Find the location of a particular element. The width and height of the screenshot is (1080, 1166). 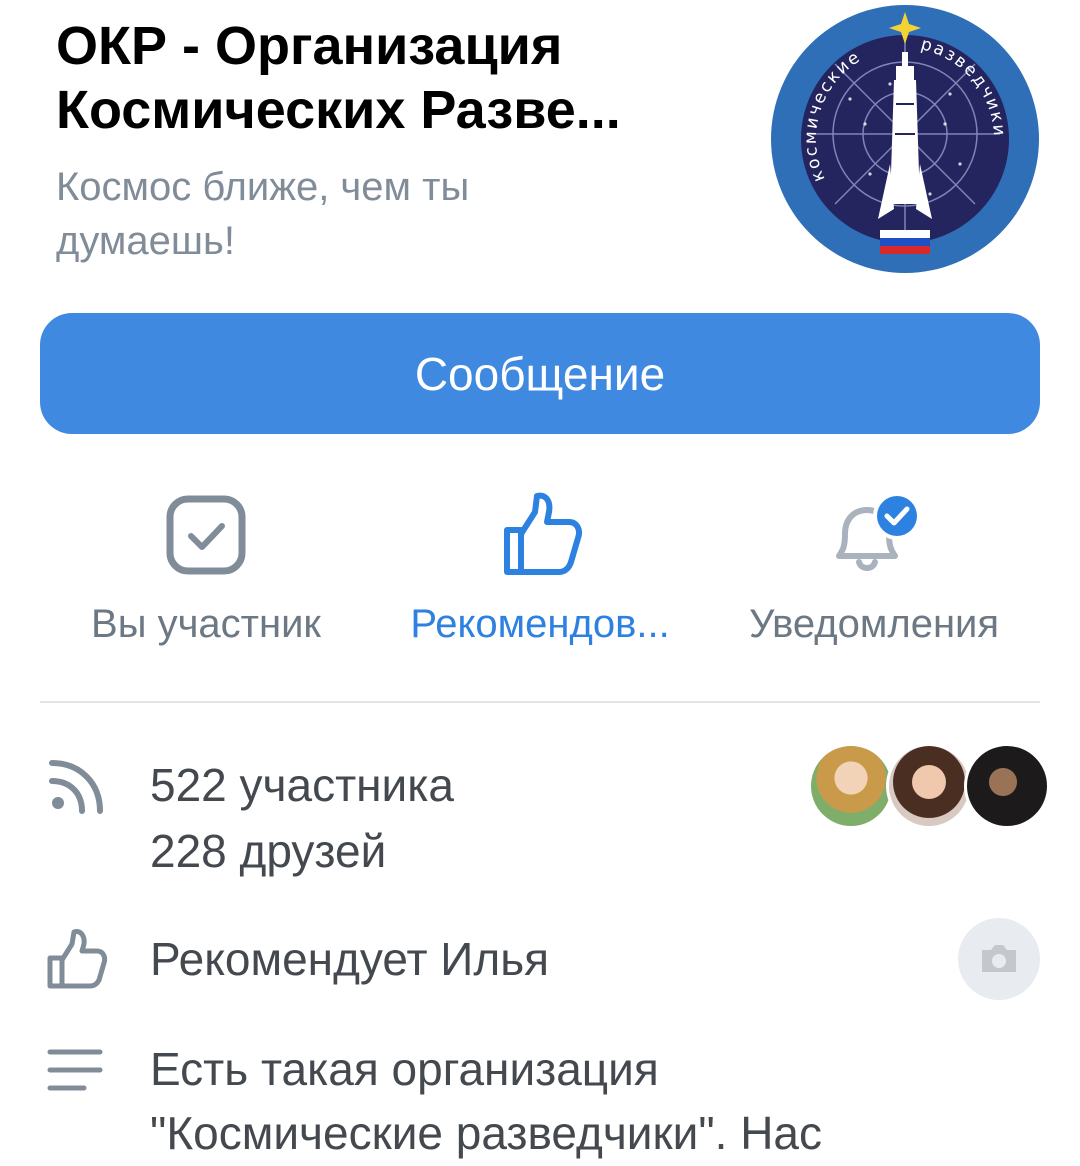

checkbox-icon is located at coordinates (206, 535).